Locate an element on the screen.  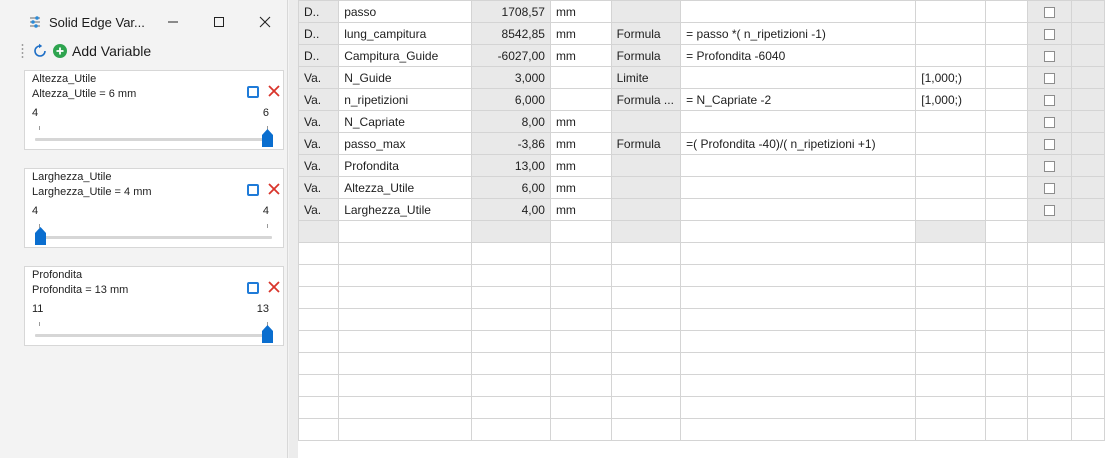
formula-cell: = passo *( n_ripetizioni -1) is located at coordinates (798, 33).